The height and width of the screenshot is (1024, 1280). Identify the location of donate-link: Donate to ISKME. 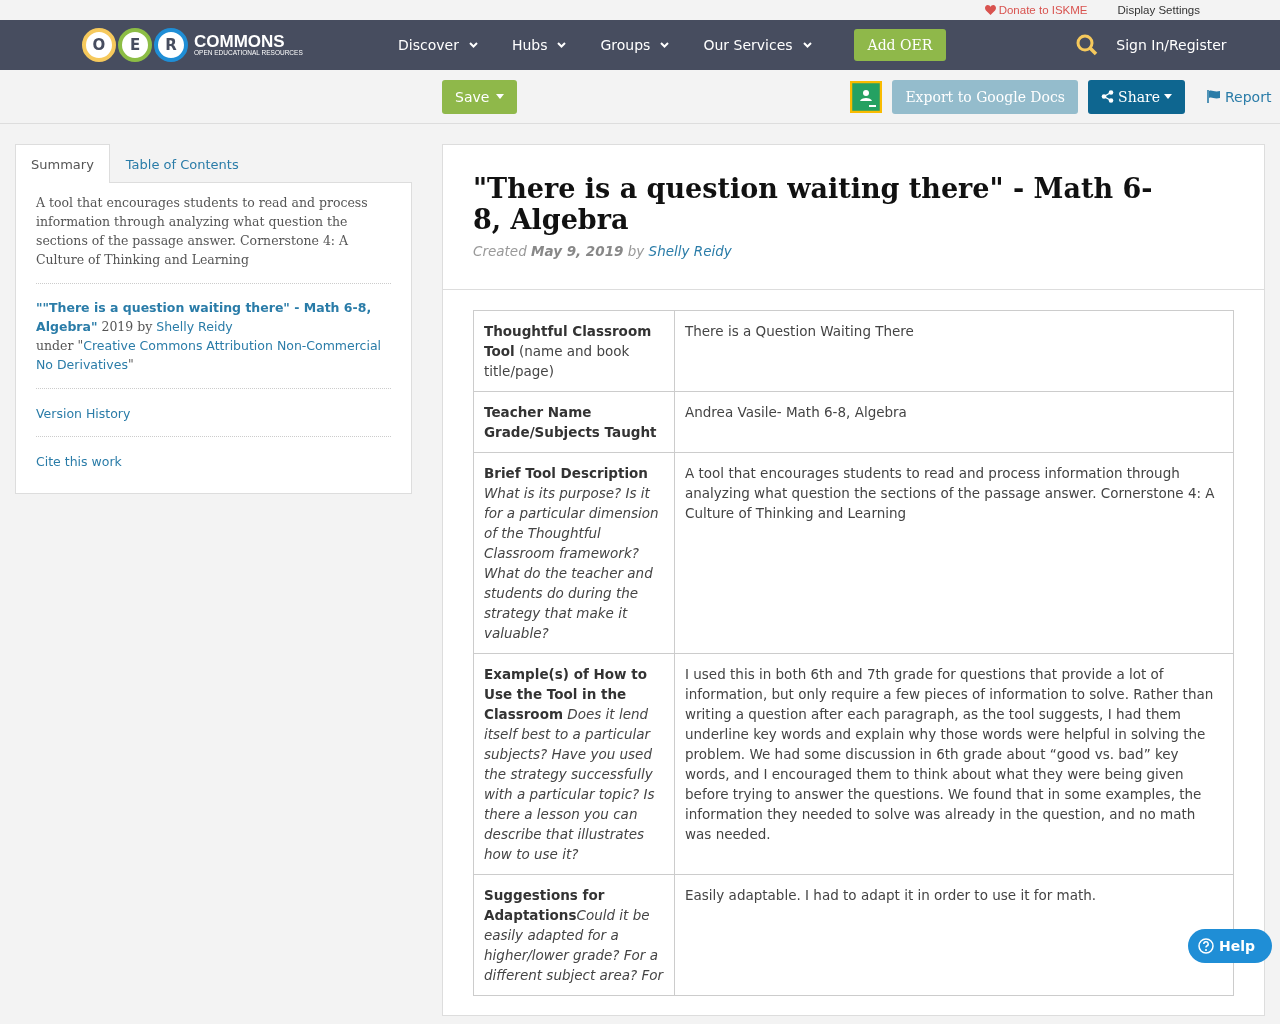
(1036, 10).